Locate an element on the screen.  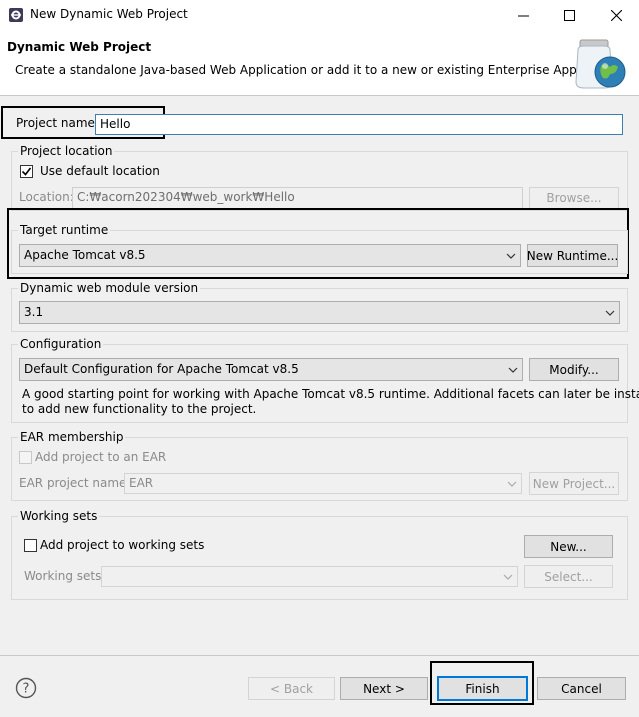
target-runtime-selected: Apache Tomcat v8.5 is located at coordinates (85, 255).